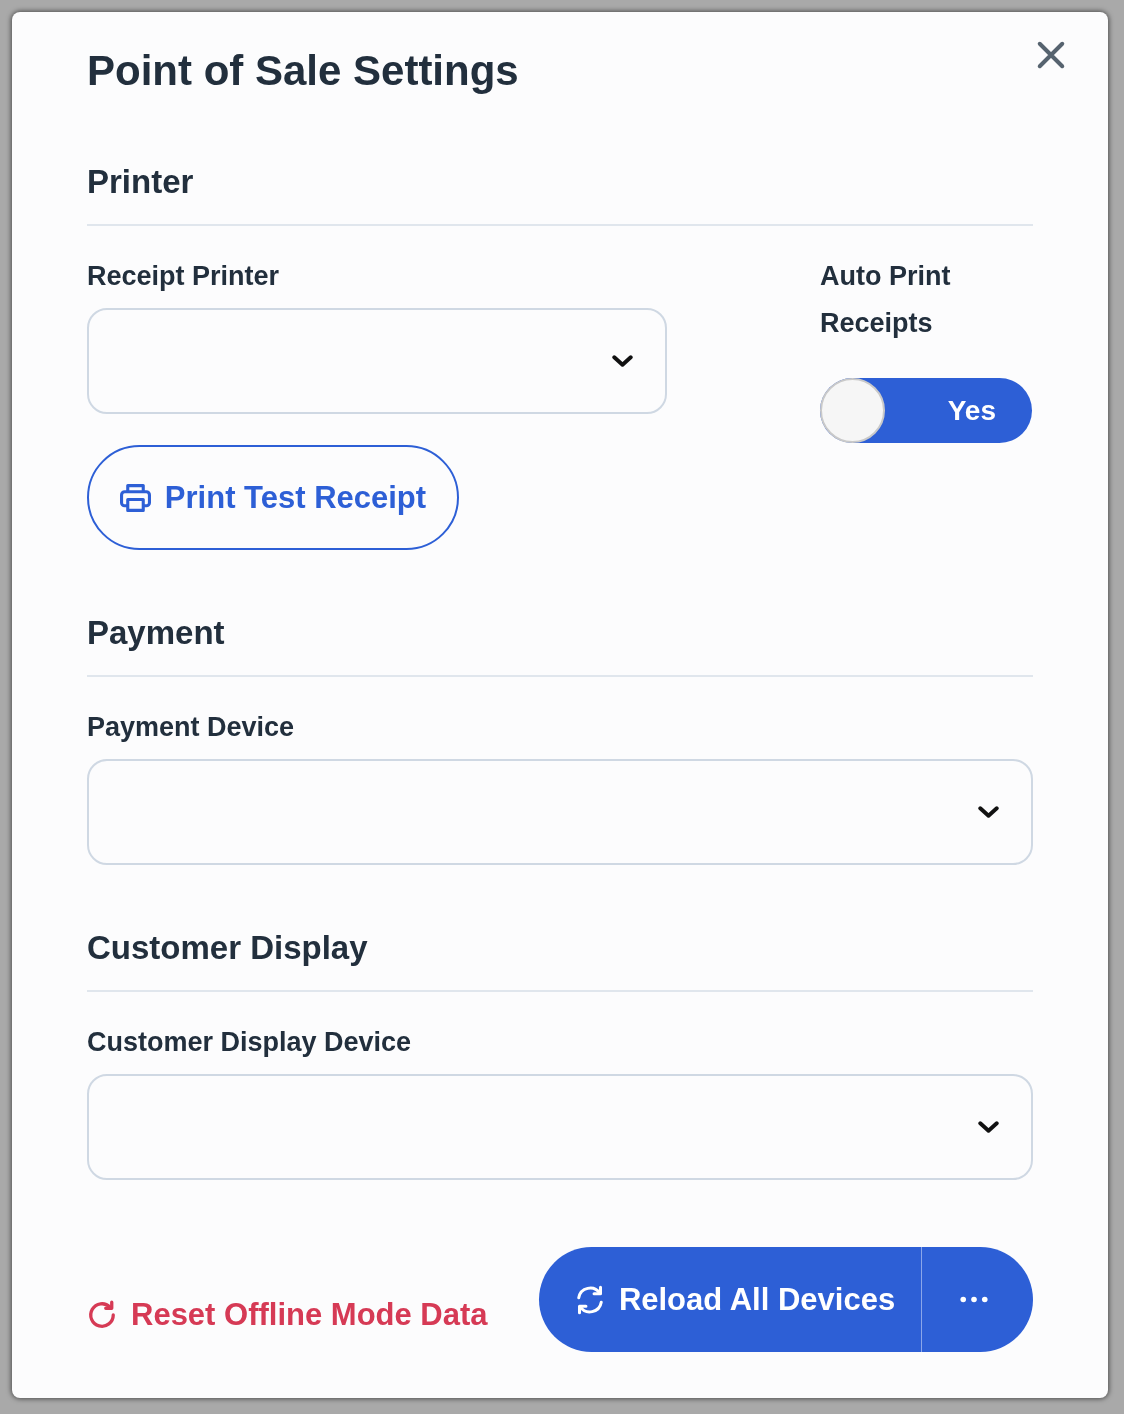 The height and width of the screenshot is (1414, 1124). Describe the element at coordinates (589, 1299) in the screenshot. I see `refresh-arrows-icon` at that location.